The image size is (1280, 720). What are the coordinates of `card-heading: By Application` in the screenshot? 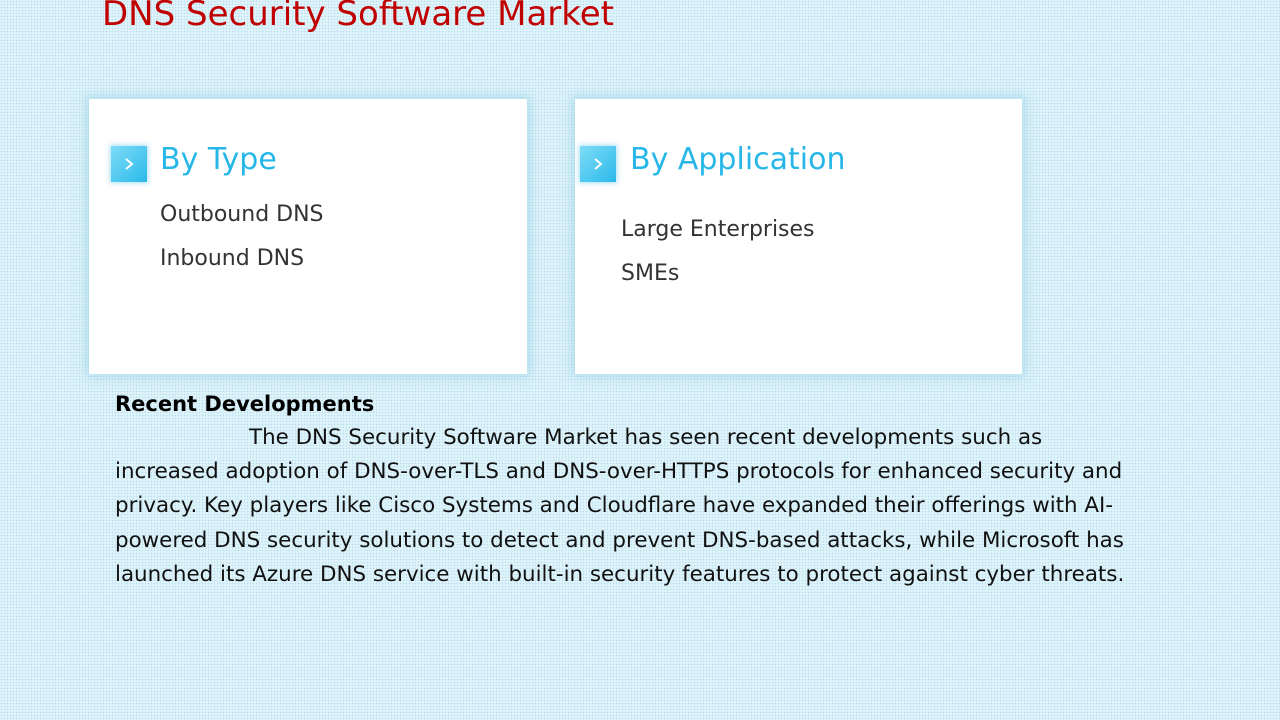 It's located at (738, 159).